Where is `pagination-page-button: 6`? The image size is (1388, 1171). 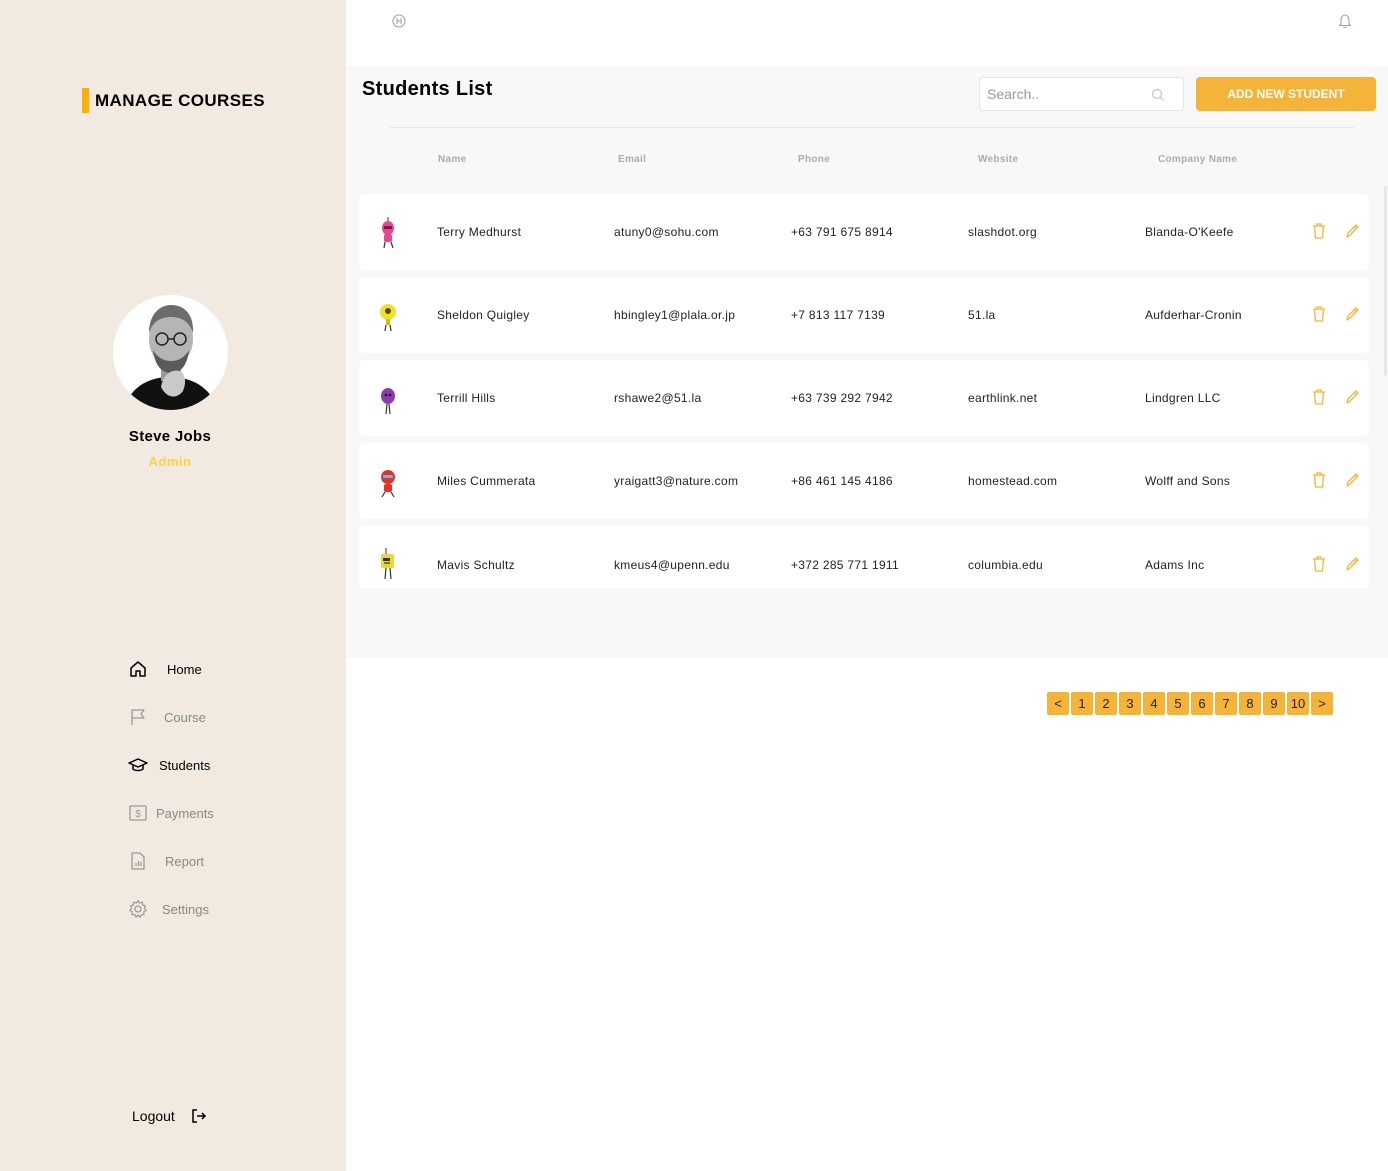 pagination-page-button: 6 is located at coordinates (1202, 703).